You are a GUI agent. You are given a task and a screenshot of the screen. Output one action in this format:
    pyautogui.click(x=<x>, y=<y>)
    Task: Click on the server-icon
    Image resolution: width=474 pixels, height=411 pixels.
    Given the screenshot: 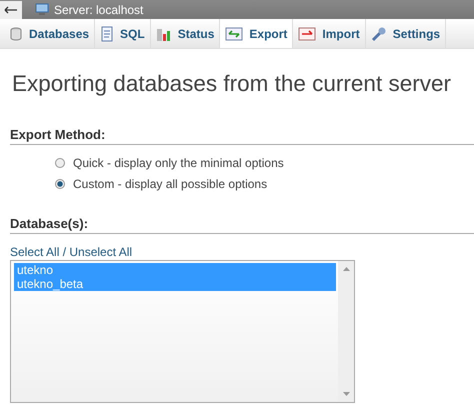 What is the action you would take?
    pyautogui.click(x=42, y=9)
    